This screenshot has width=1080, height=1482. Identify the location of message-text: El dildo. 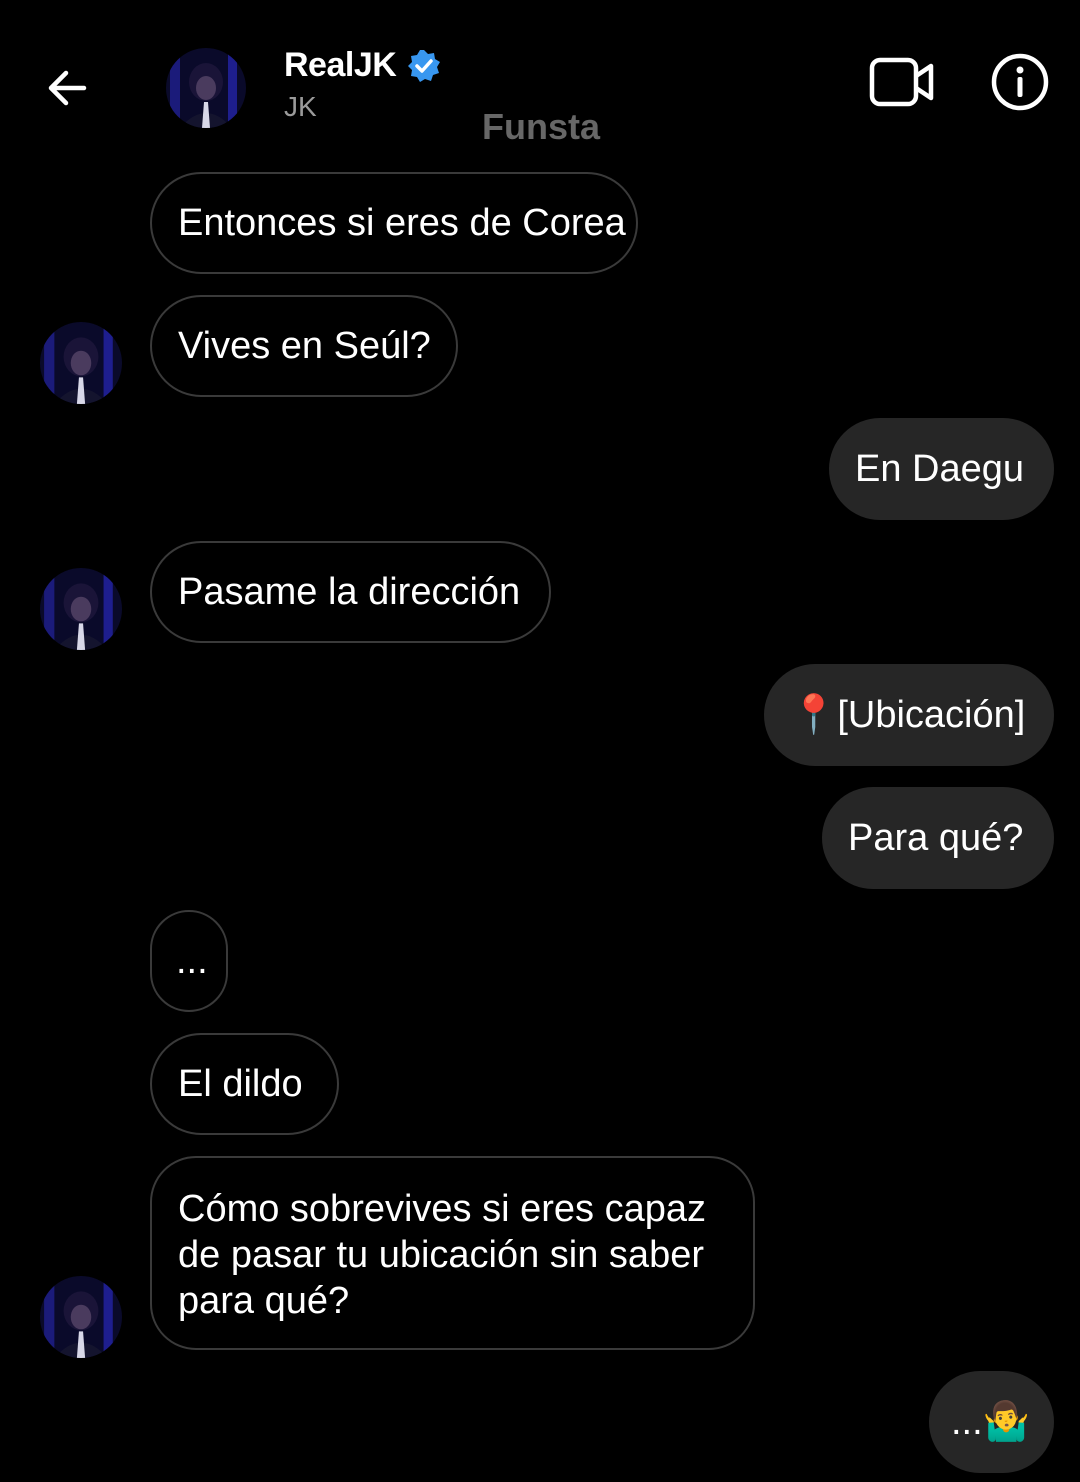
(240, 1084).